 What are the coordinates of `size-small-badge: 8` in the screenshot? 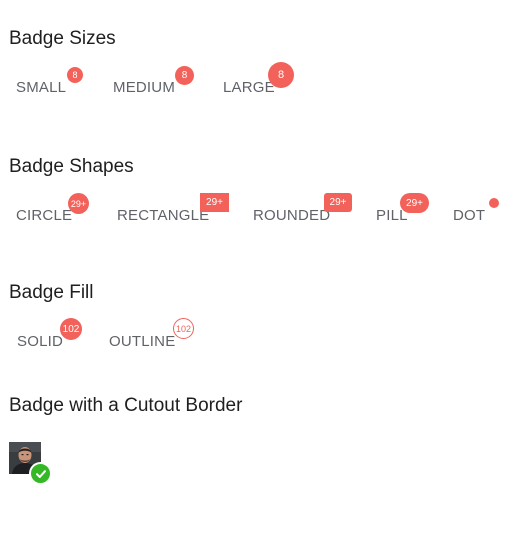 It's located at (75, 75).